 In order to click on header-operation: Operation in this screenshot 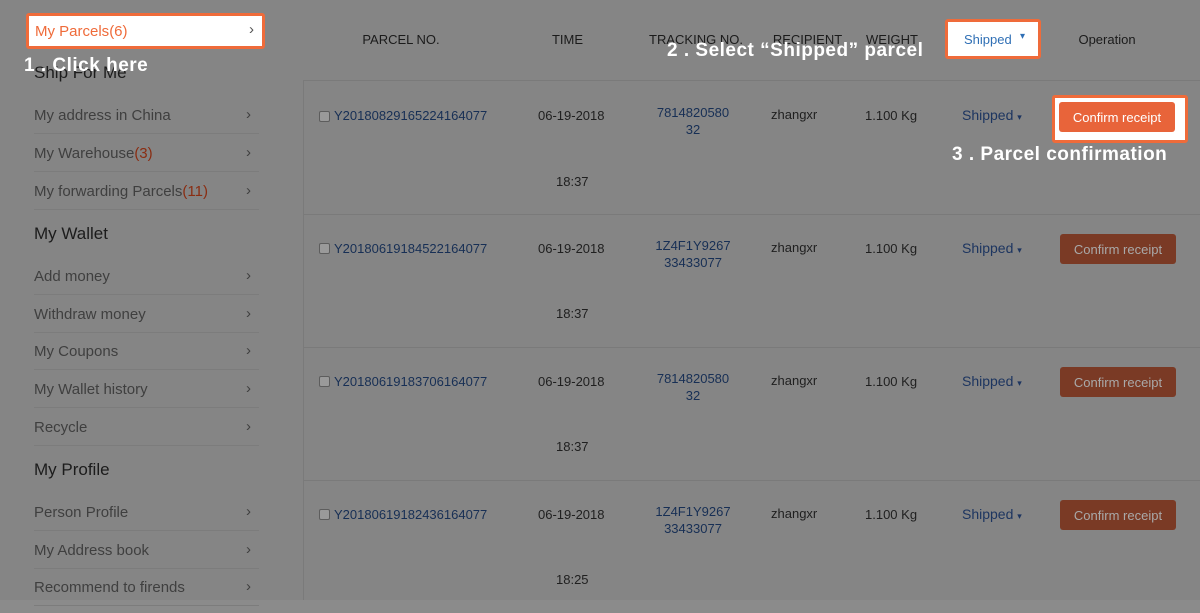, I will do `click(1107, 39)`.